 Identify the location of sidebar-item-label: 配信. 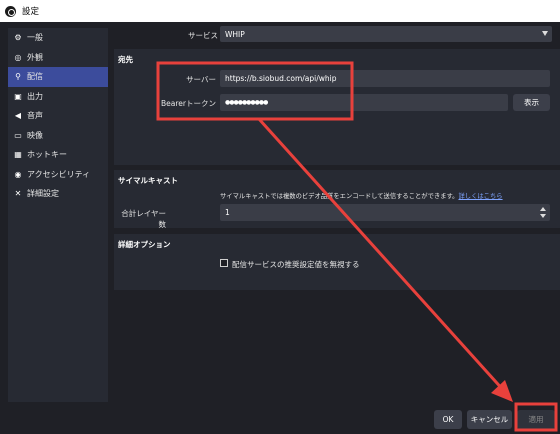
(35, 77).